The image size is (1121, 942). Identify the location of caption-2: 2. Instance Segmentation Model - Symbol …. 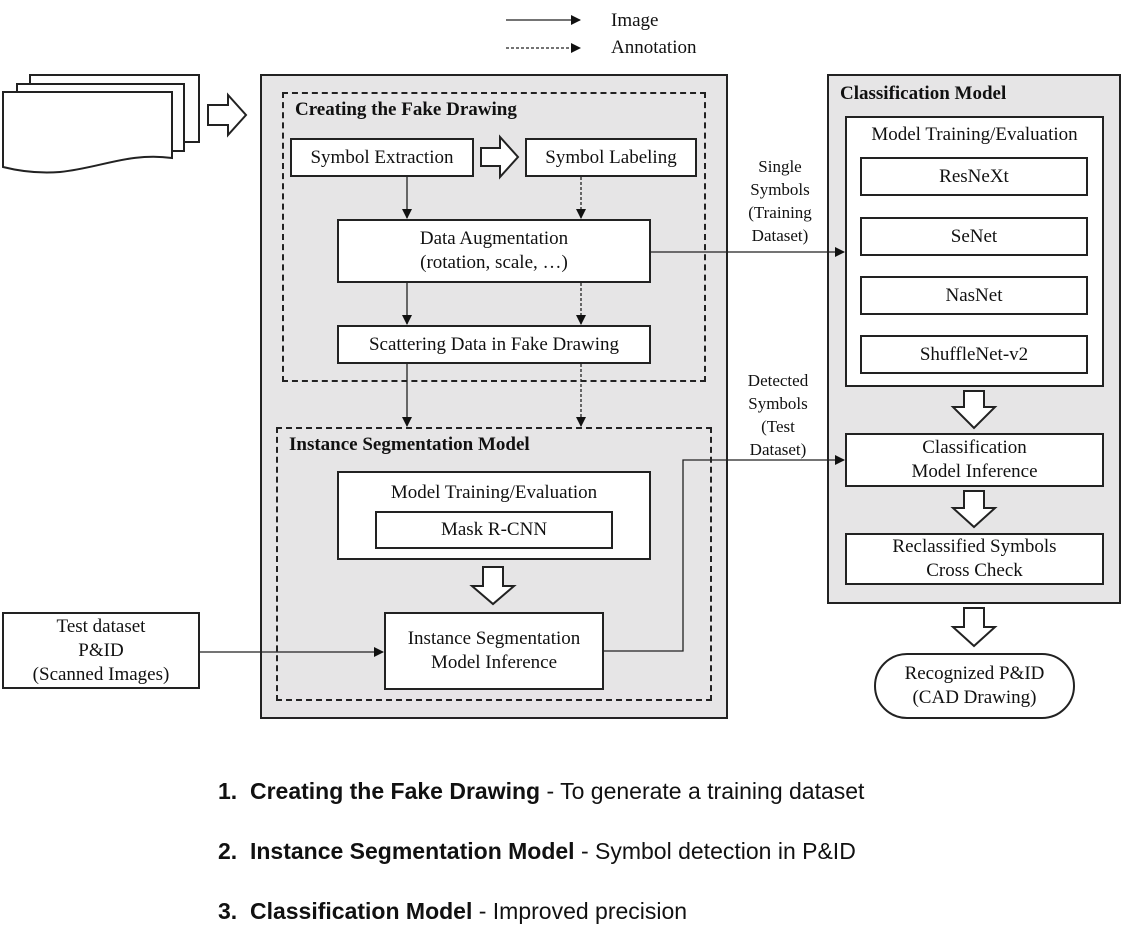
(537, 851).